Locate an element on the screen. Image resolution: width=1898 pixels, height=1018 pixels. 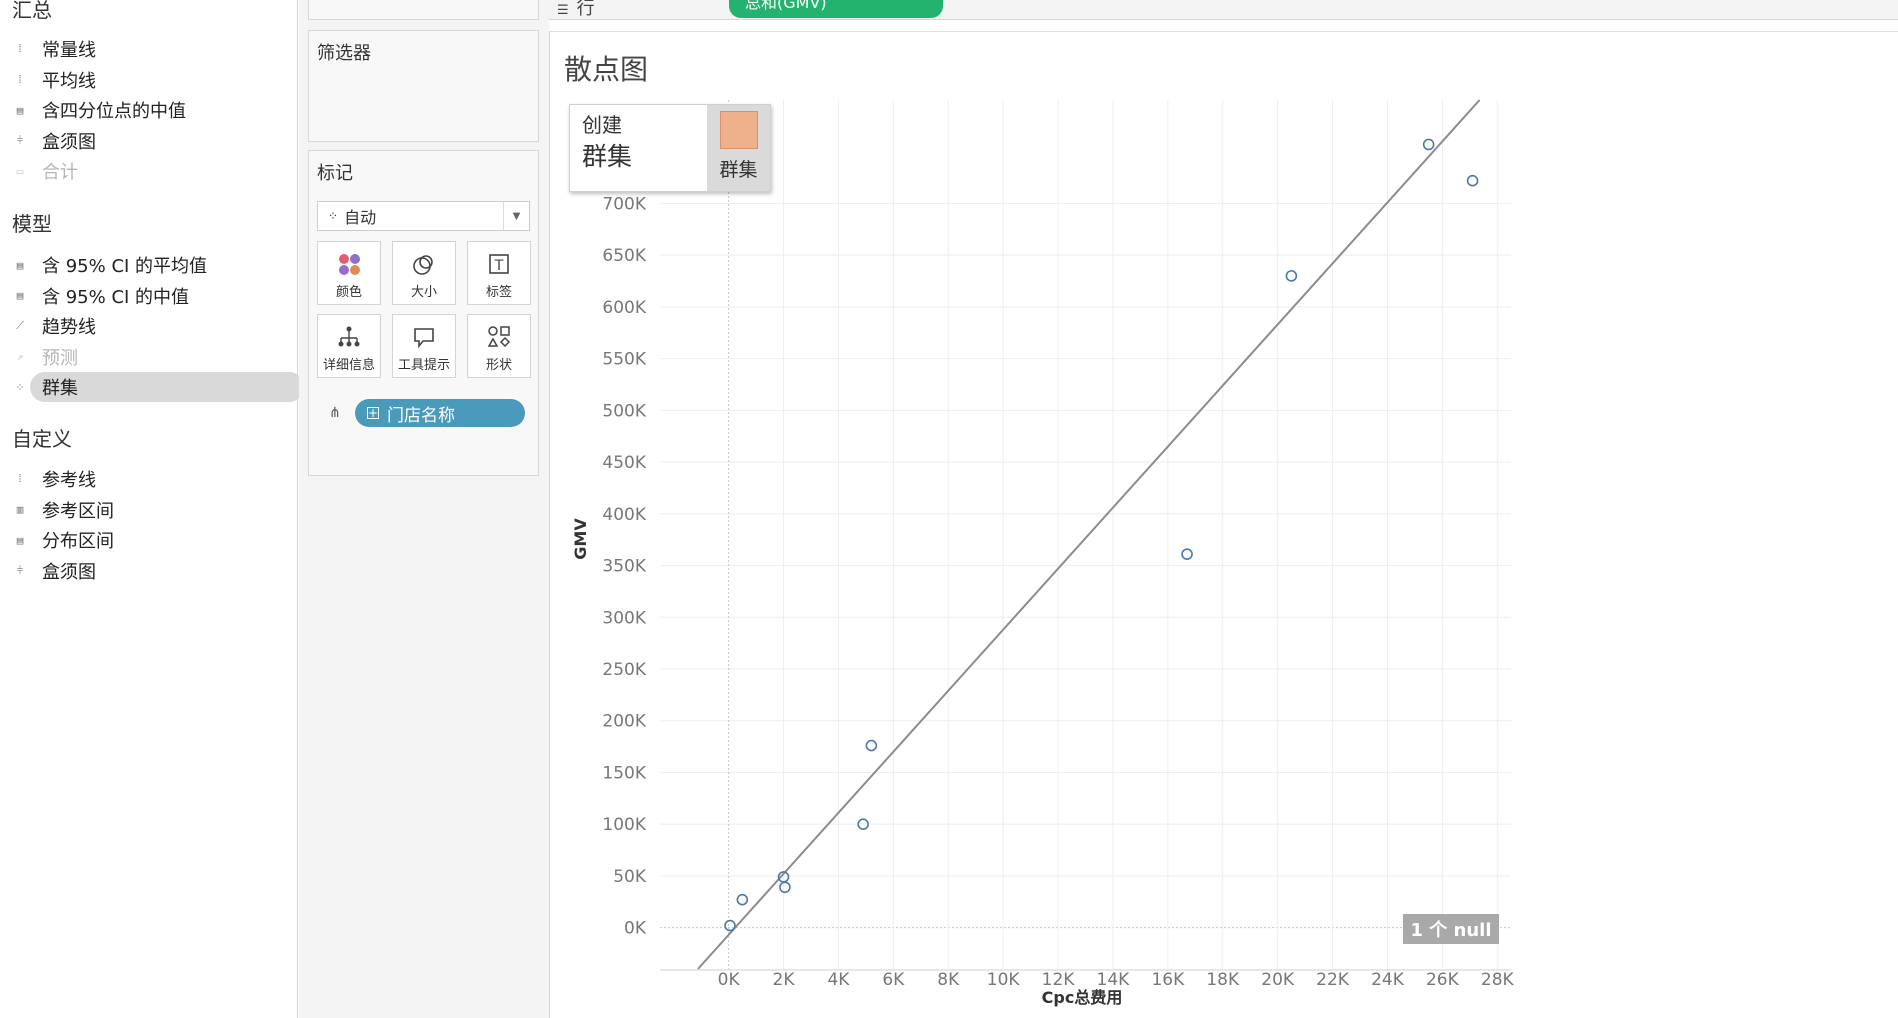
section-title-summary: 汇总 is located at coordinates (32, 11).